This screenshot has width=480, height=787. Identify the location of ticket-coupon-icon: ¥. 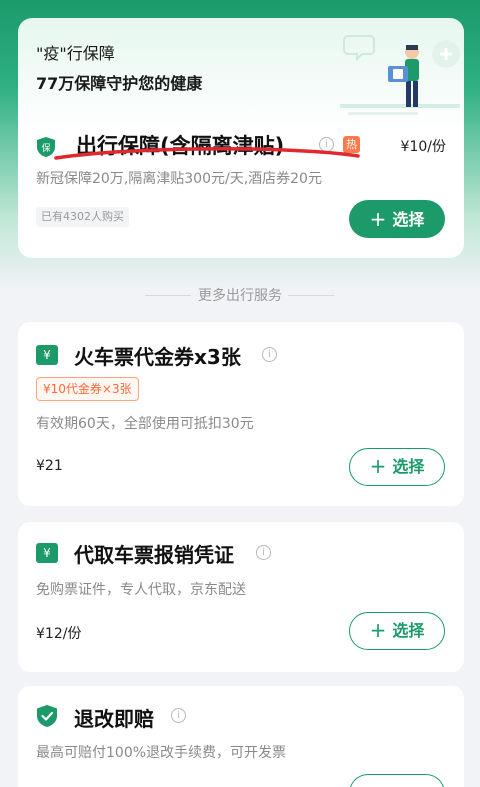
(47, 355).